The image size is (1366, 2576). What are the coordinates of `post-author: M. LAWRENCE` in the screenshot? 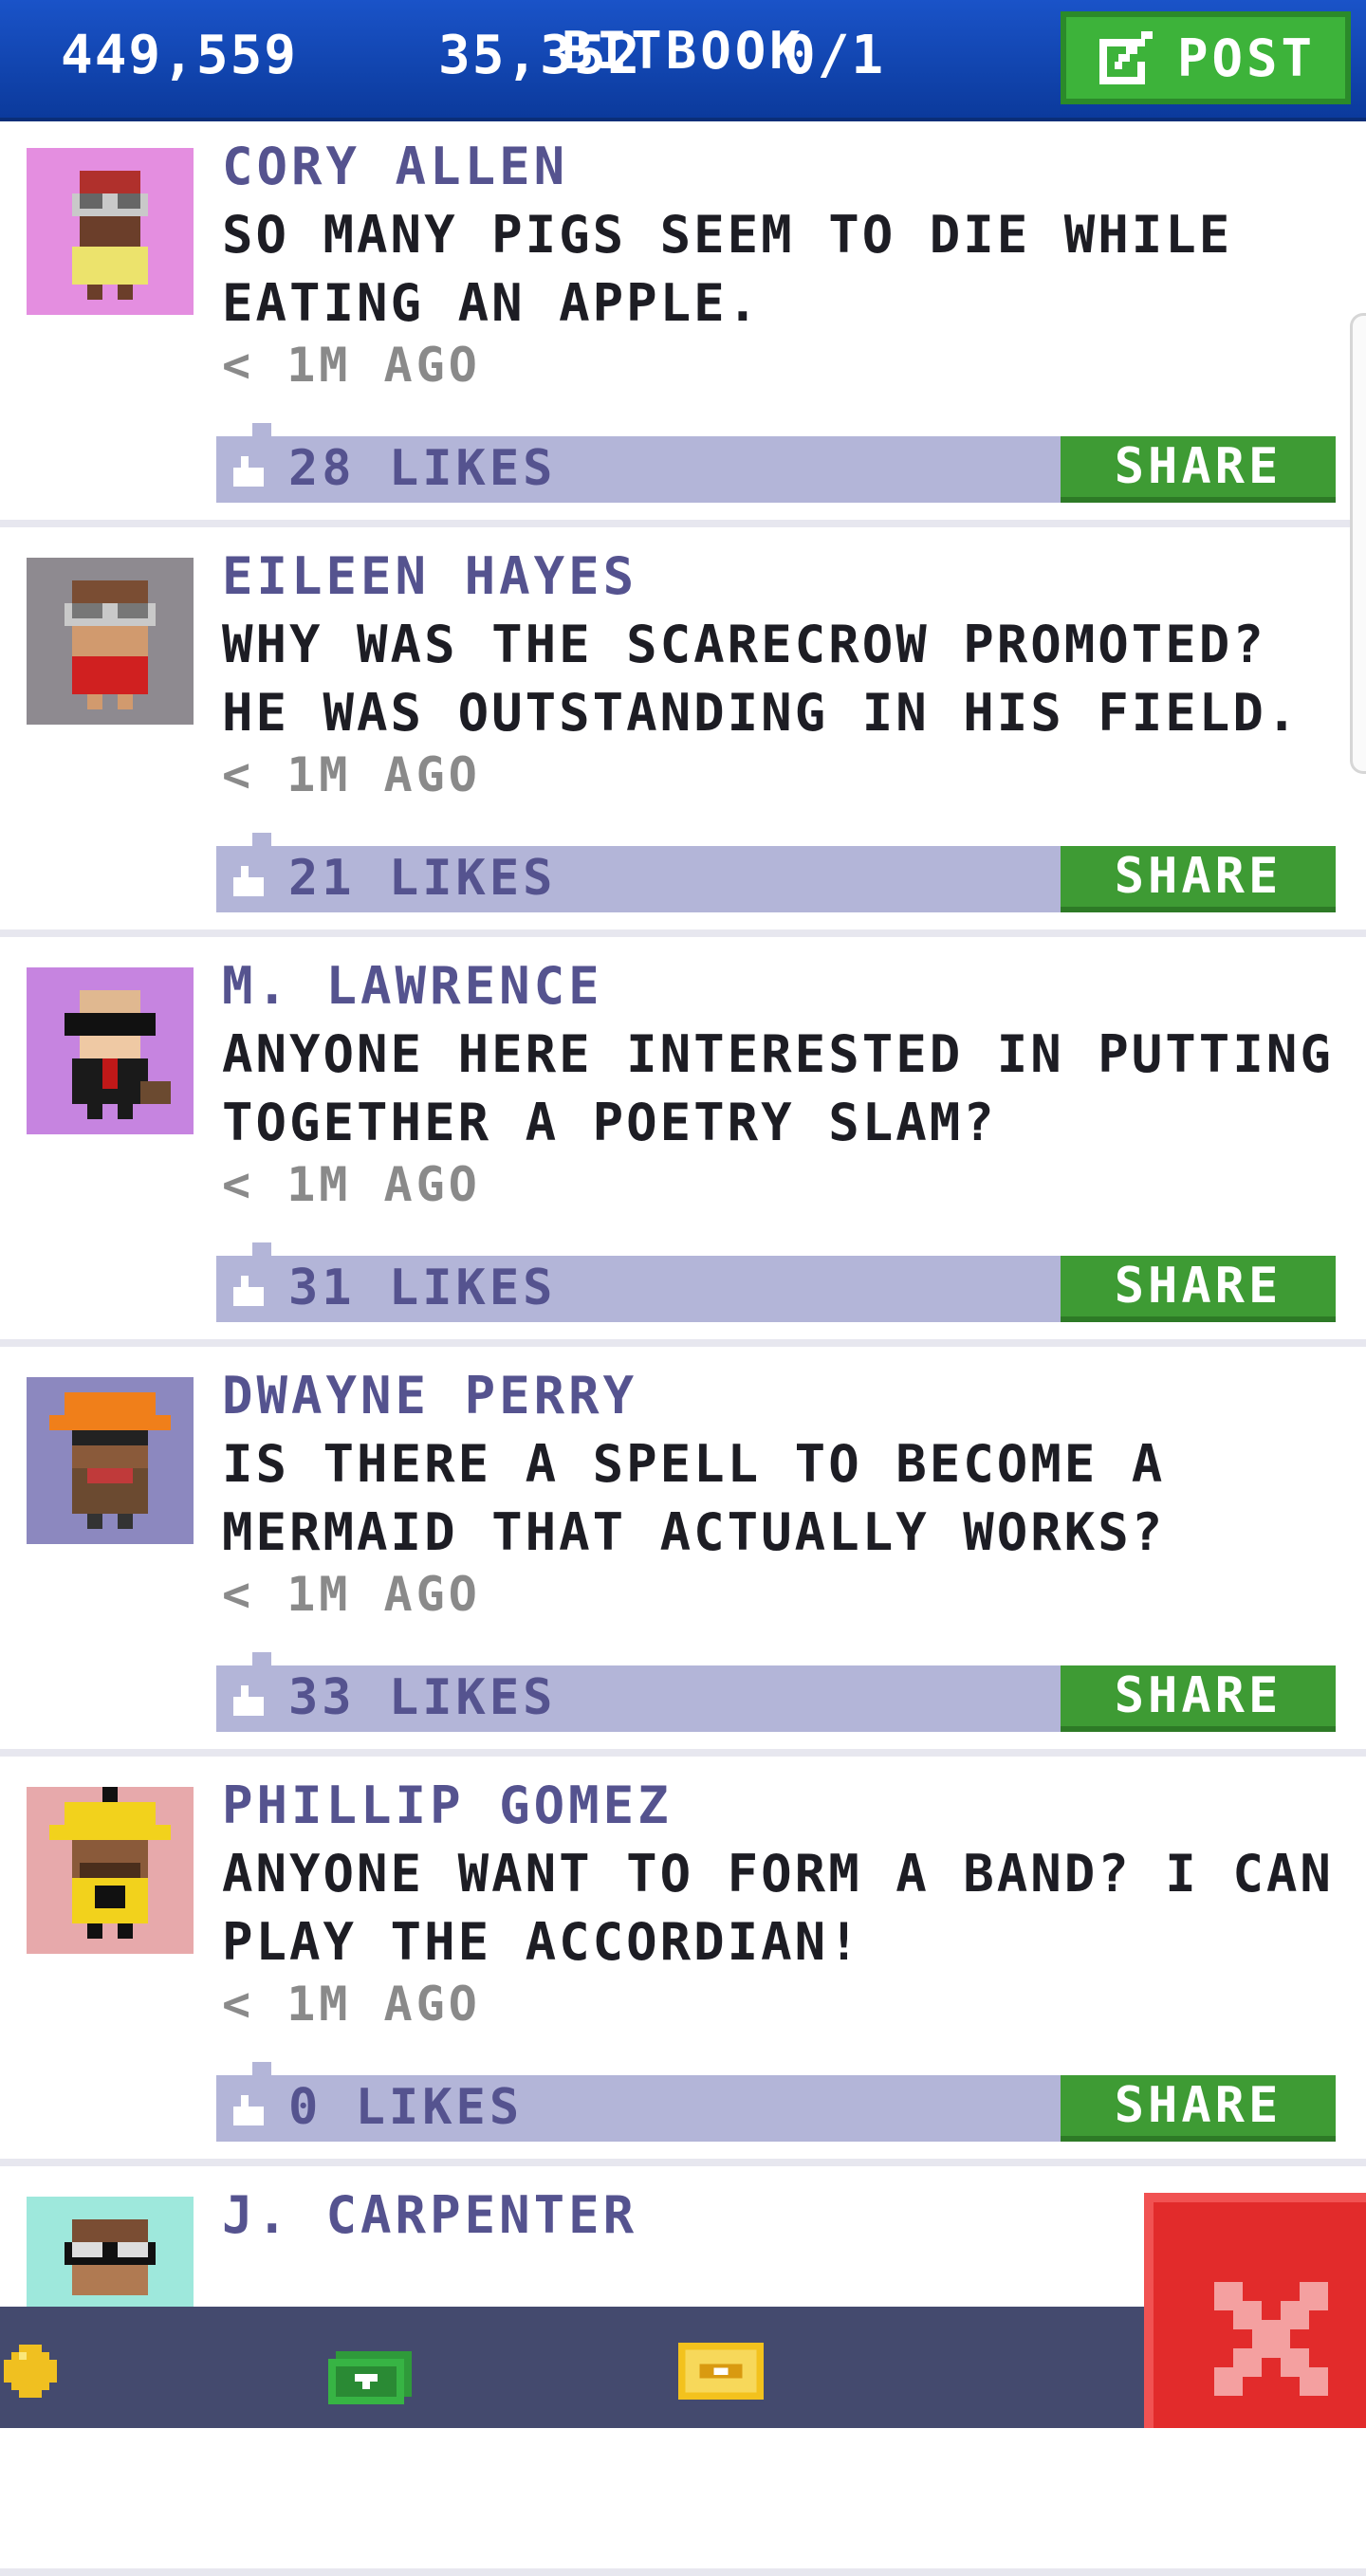 It's located at (412, 986).